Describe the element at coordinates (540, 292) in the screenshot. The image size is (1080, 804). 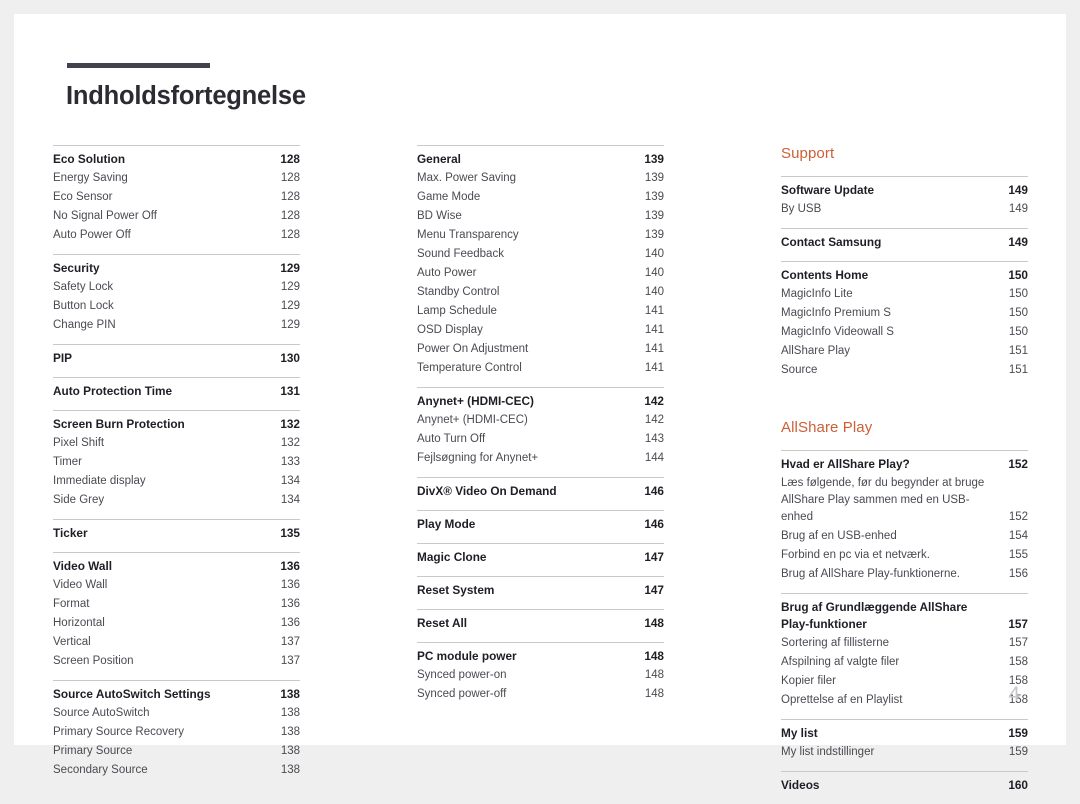
I see `toc-entry: Standby Control 140` at that location.